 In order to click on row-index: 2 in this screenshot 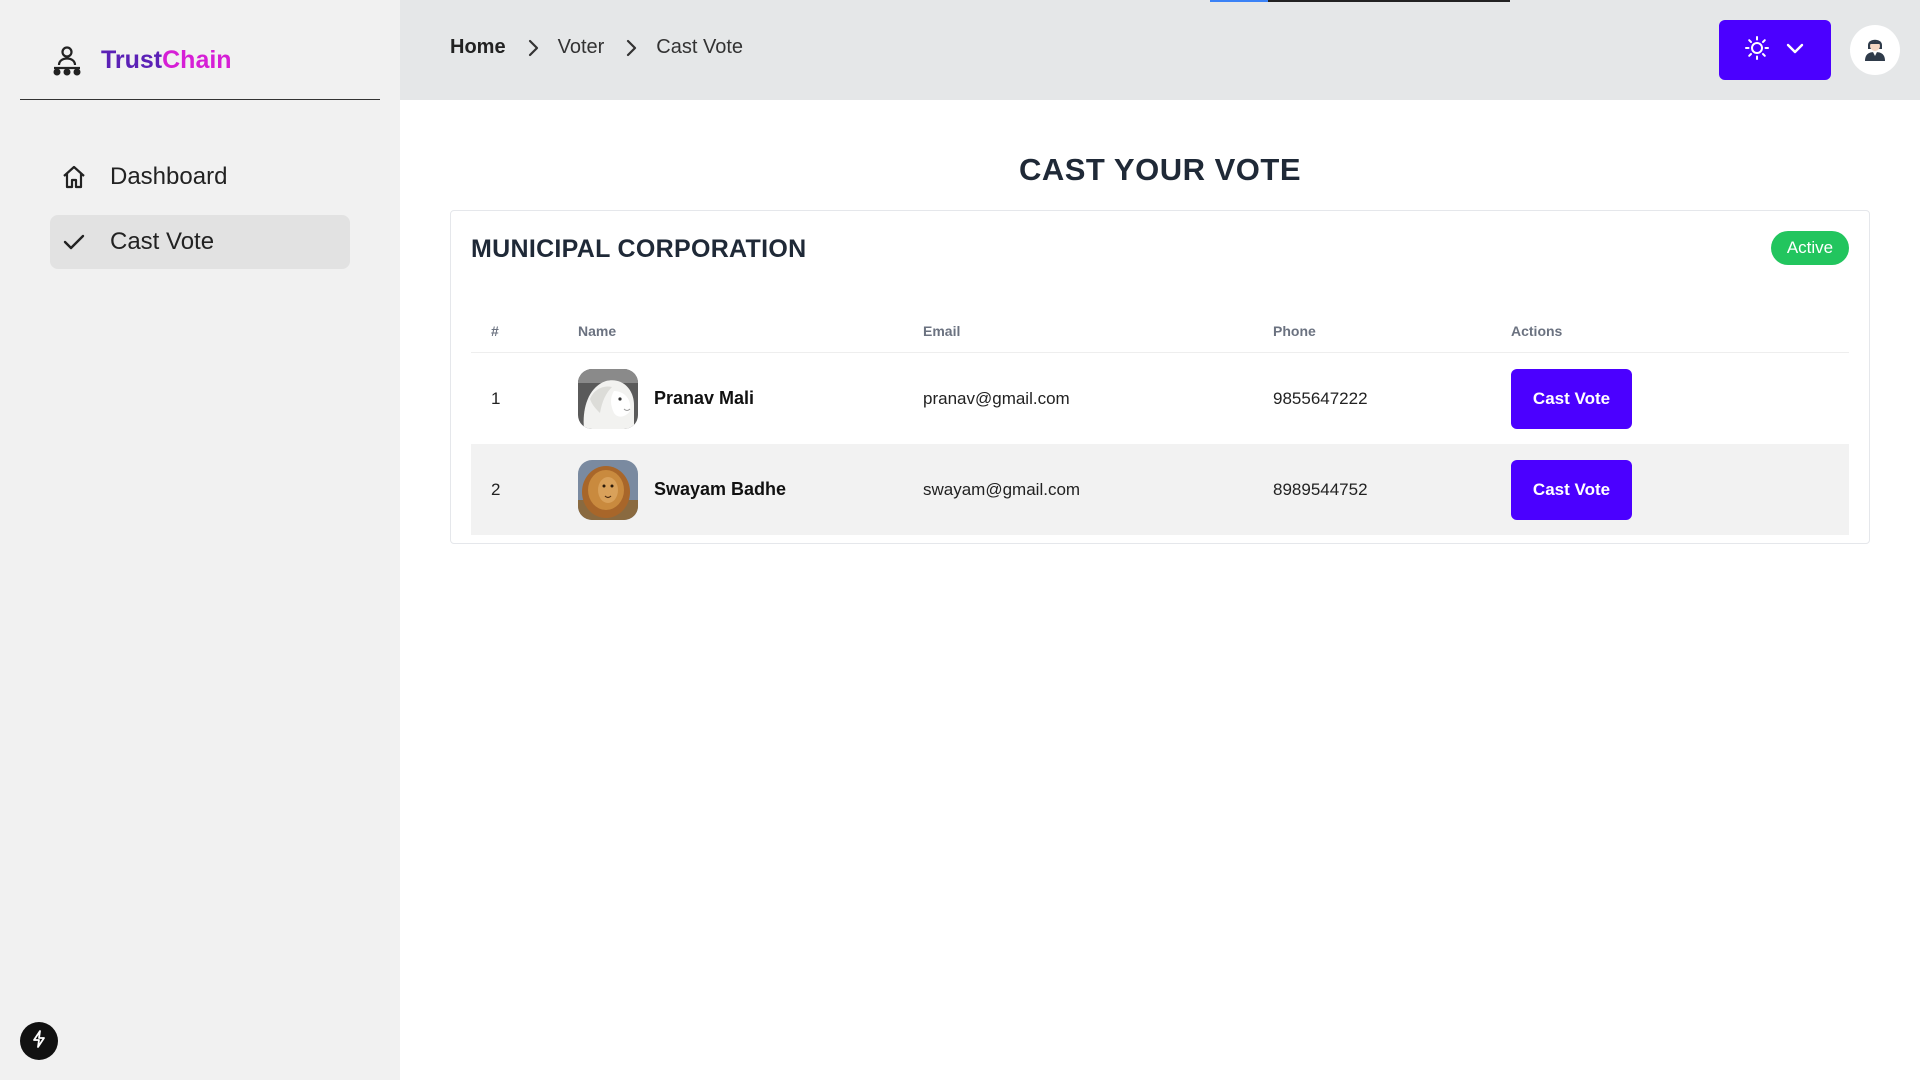, I will do `click(496, 489)`.